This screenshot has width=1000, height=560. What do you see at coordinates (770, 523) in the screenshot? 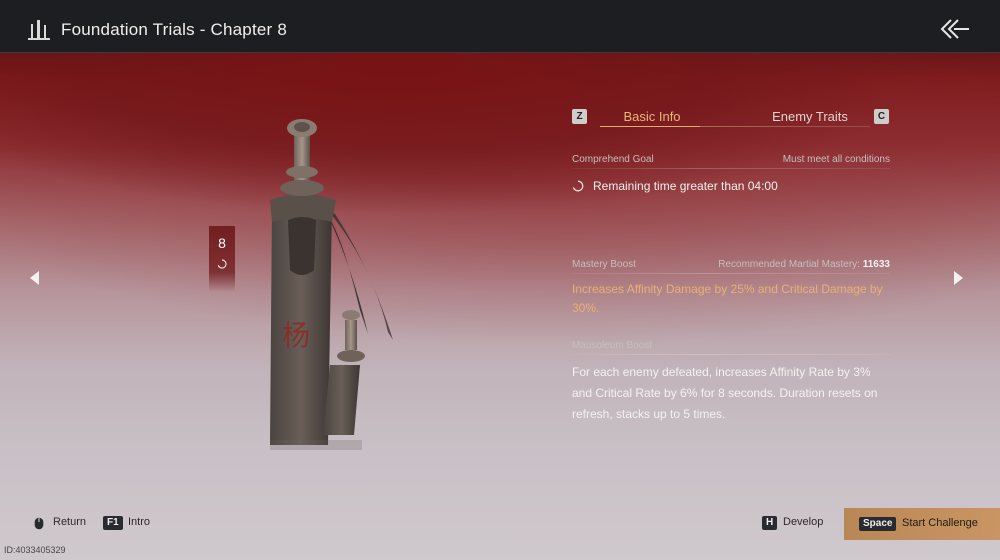
I see `develop-key: H` at bounding box center [770, 523].